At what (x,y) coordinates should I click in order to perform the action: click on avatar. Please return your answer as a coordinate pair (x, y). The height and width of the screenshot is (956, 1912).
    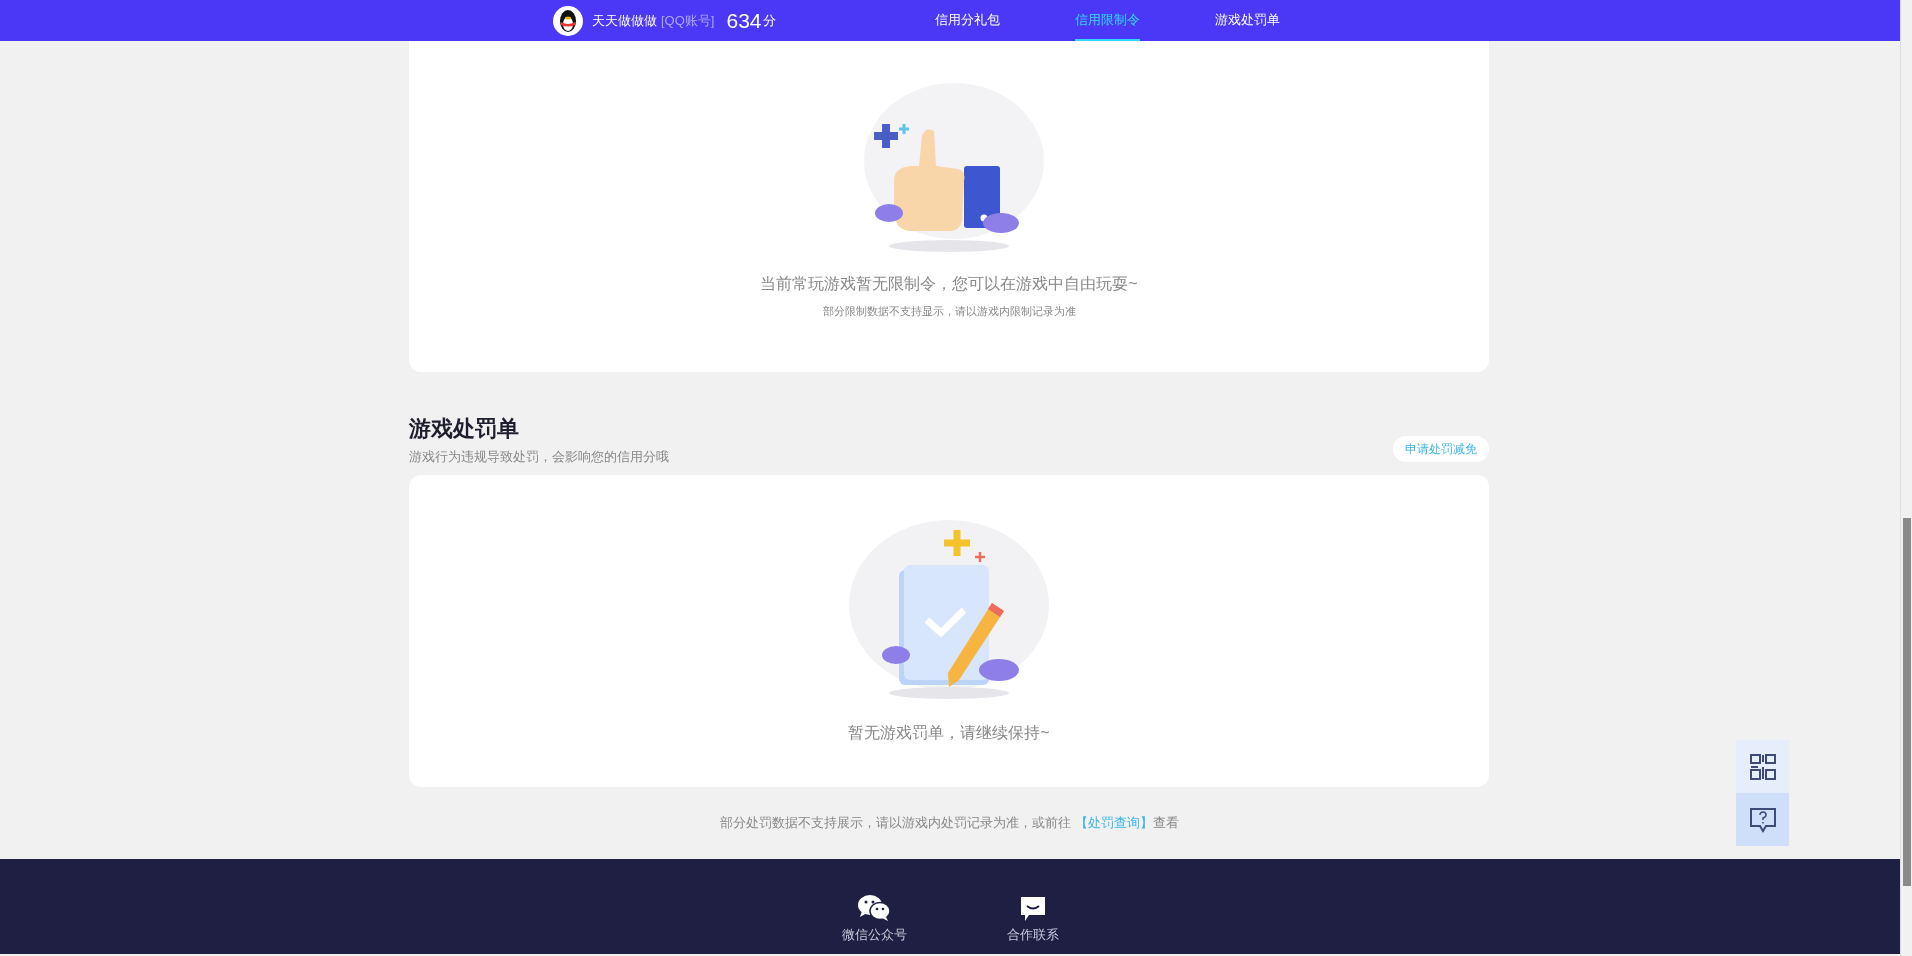
    Looking at the image, I should click on (568, 20).